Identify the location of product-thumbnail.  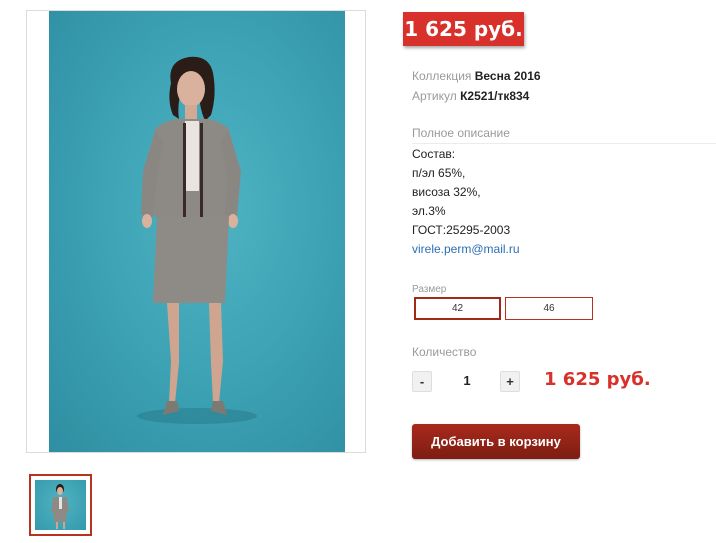
(60, 505).